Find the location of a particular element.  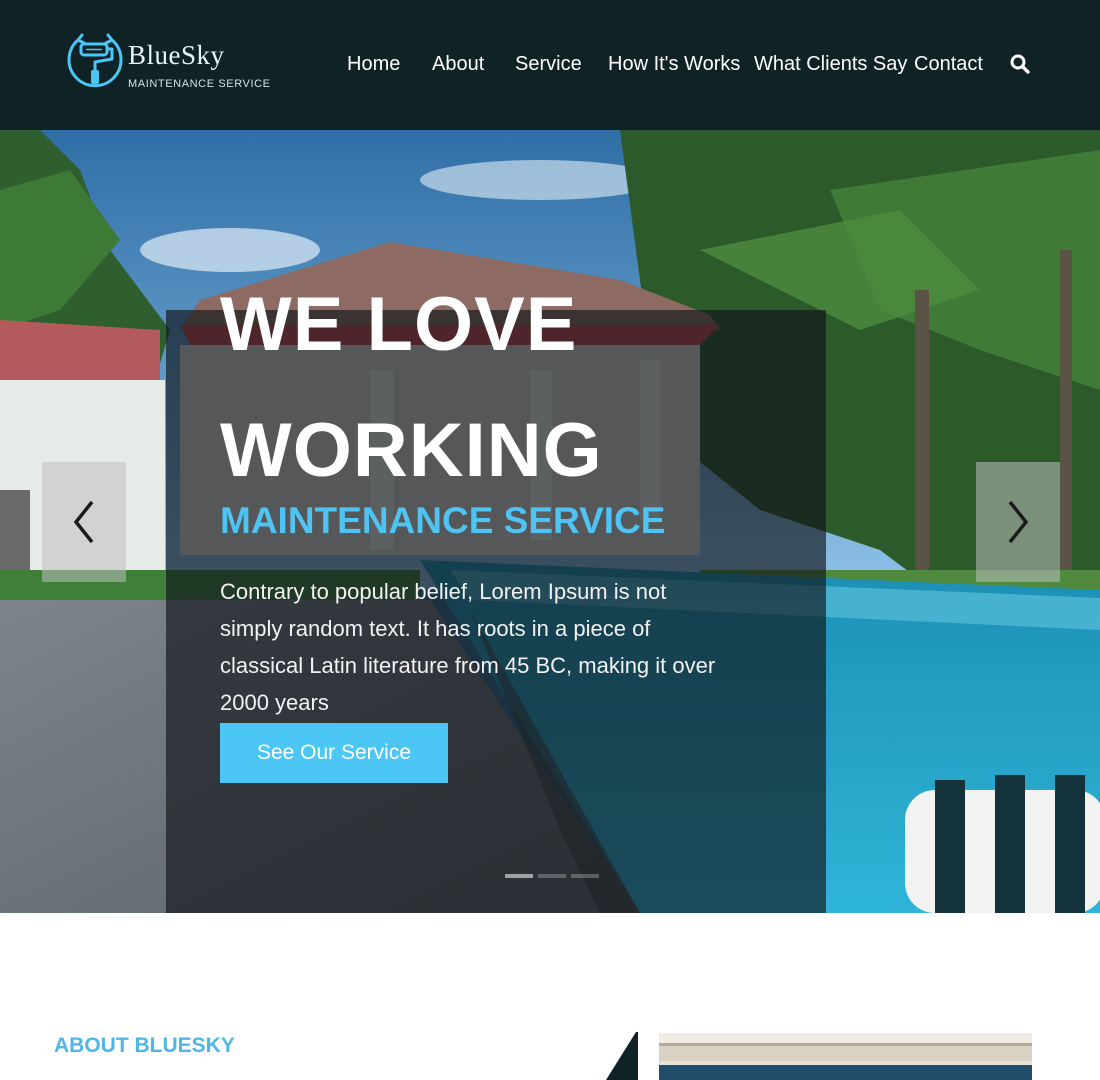

slider-prev-button is located at coordinates (84, 522).